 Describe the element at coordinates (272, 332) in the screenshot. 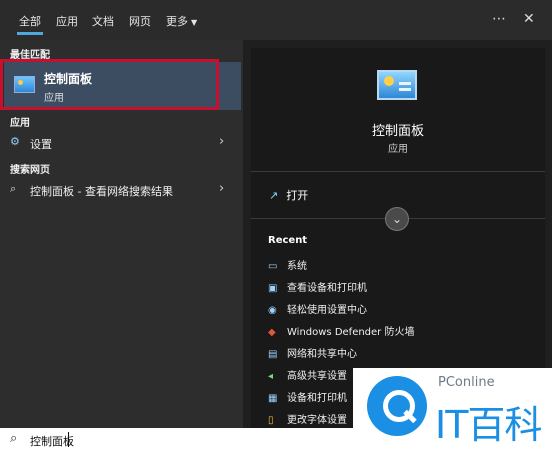

I see `firewall-icon: ◆` at that location.